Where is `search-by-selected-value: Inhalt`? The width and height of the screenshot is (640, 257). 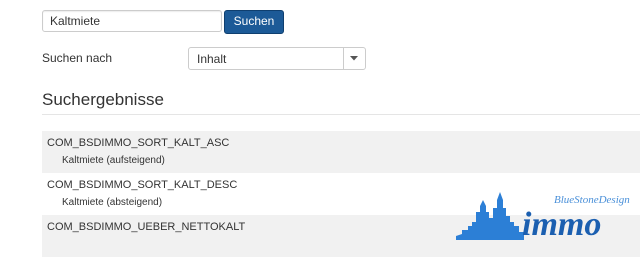
search-by-selected-value: Inhalt is located at coordinates (212, 59).